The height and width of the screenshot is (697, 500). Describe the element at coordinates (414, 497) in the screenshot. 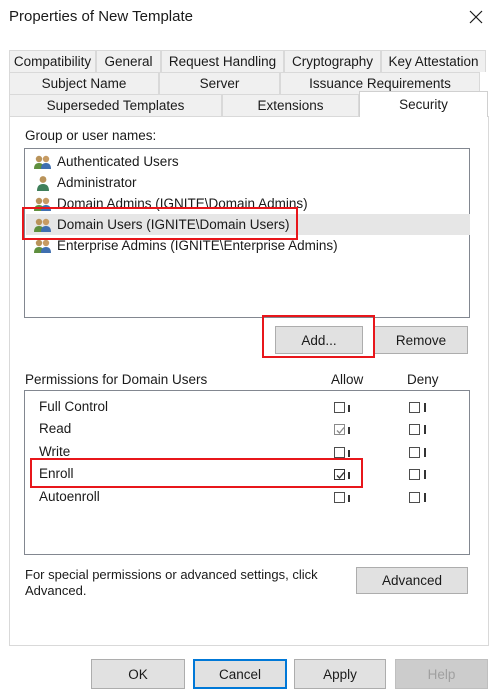

I see `autoenroll-deny-checkbox` at that location.